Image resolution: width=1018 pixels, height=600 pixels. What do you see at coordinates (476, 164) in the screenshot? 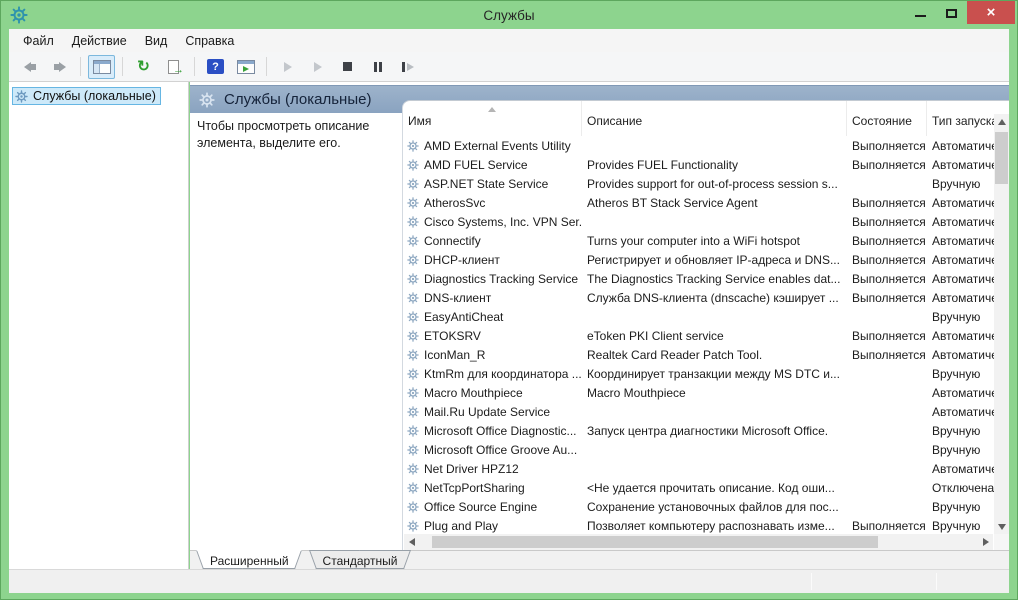
I see `service-name: AMD FUEL Service` at bounding box center [476, 164].